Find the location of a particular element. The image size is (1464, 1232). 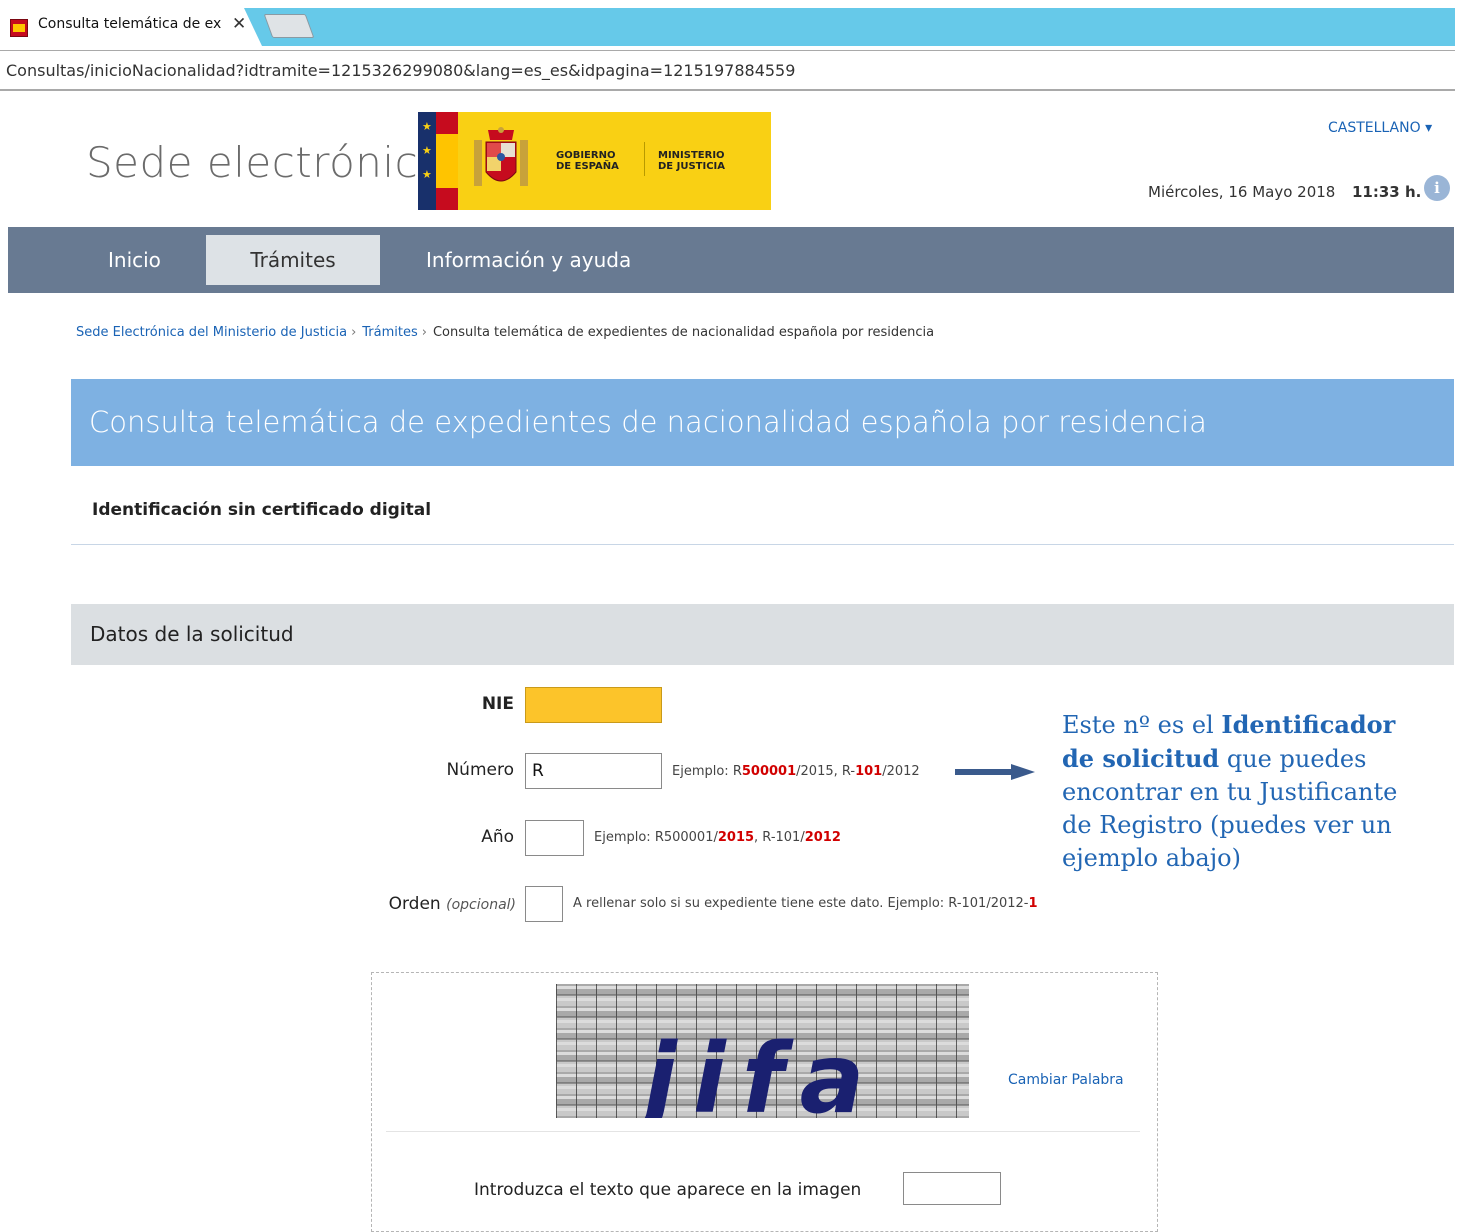

nie-input is located at coordinates (593, 705).